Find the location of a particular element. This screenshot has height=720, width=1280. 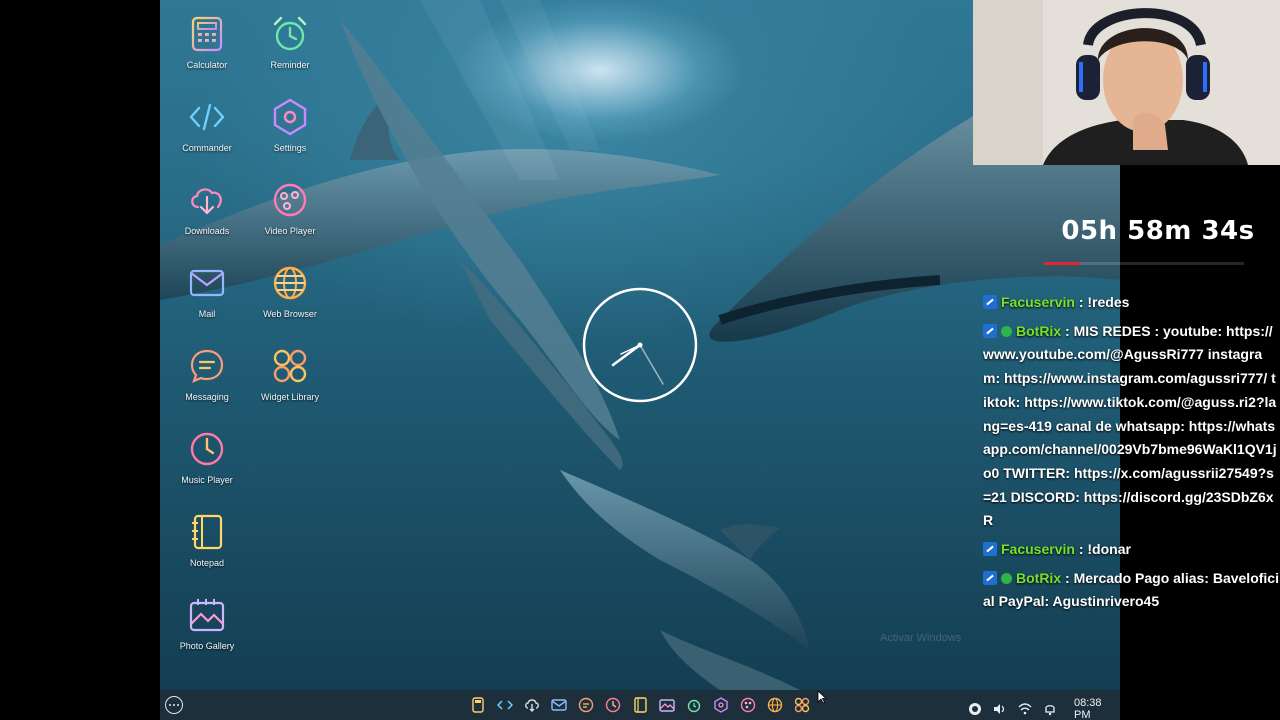

desktop-app-reminder: Reminder is located at coordinates (290, 55).